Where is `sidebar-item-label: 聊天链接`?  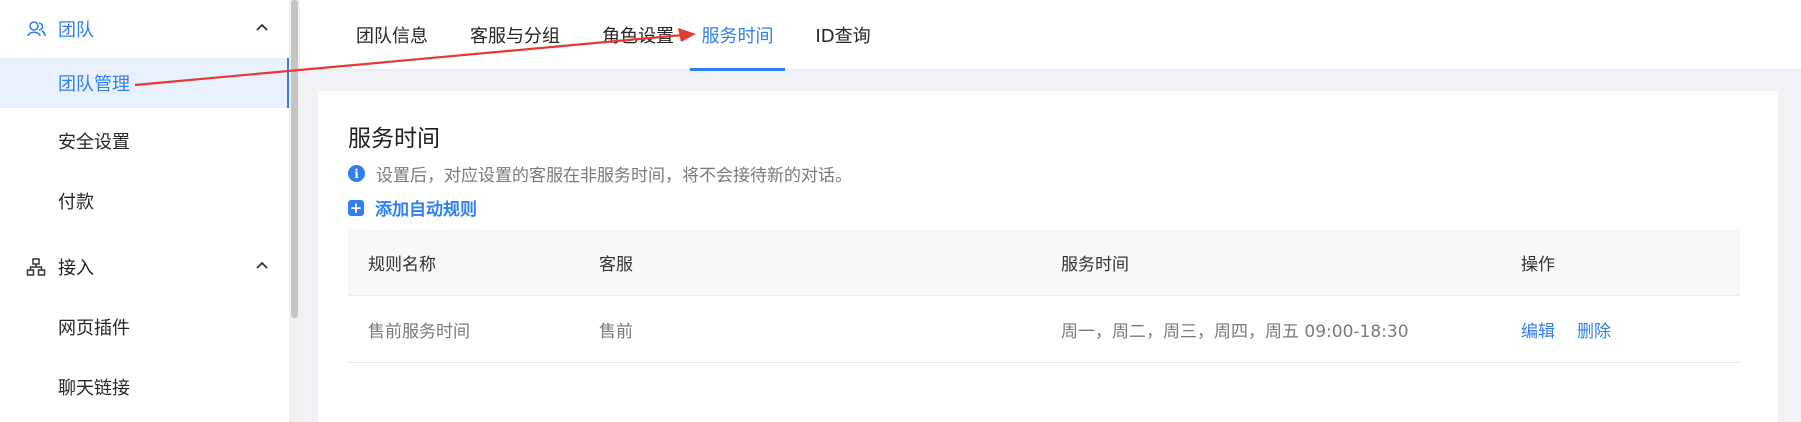 sidebar-item-label: 聊天链接 is located at coordinates (94, 388).